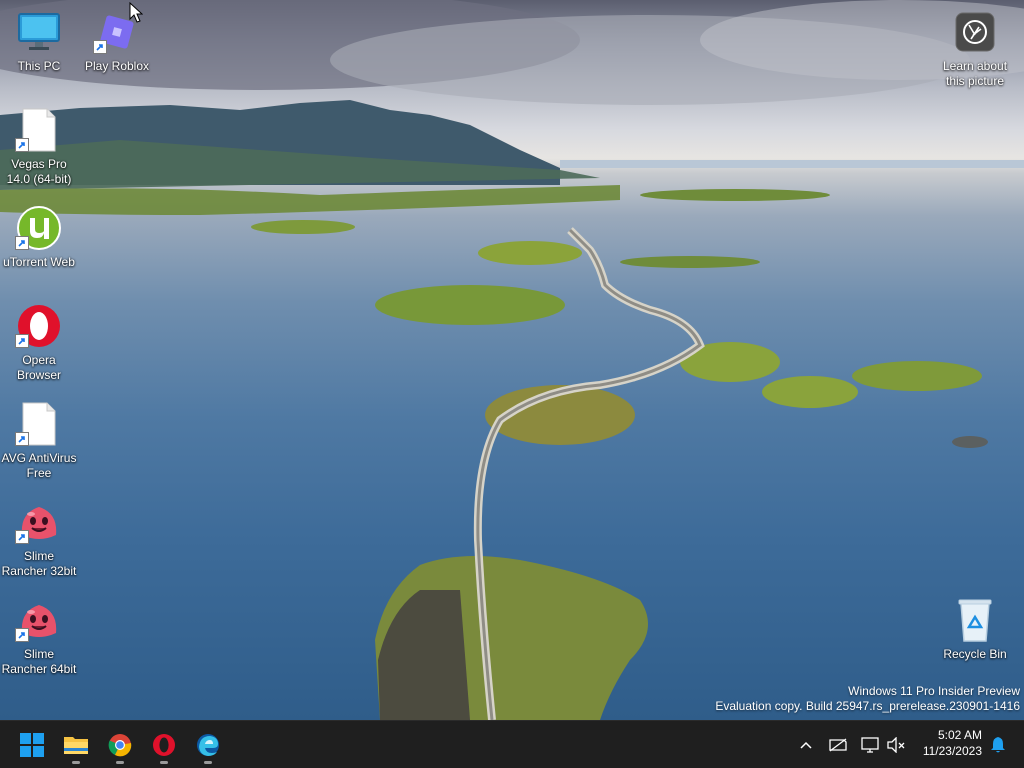  What do you see at coordinates (117, 41) in the screenshot?
I see `desktop-icon-play-roblox: Play Roblox` at bounding box center [117, 41].